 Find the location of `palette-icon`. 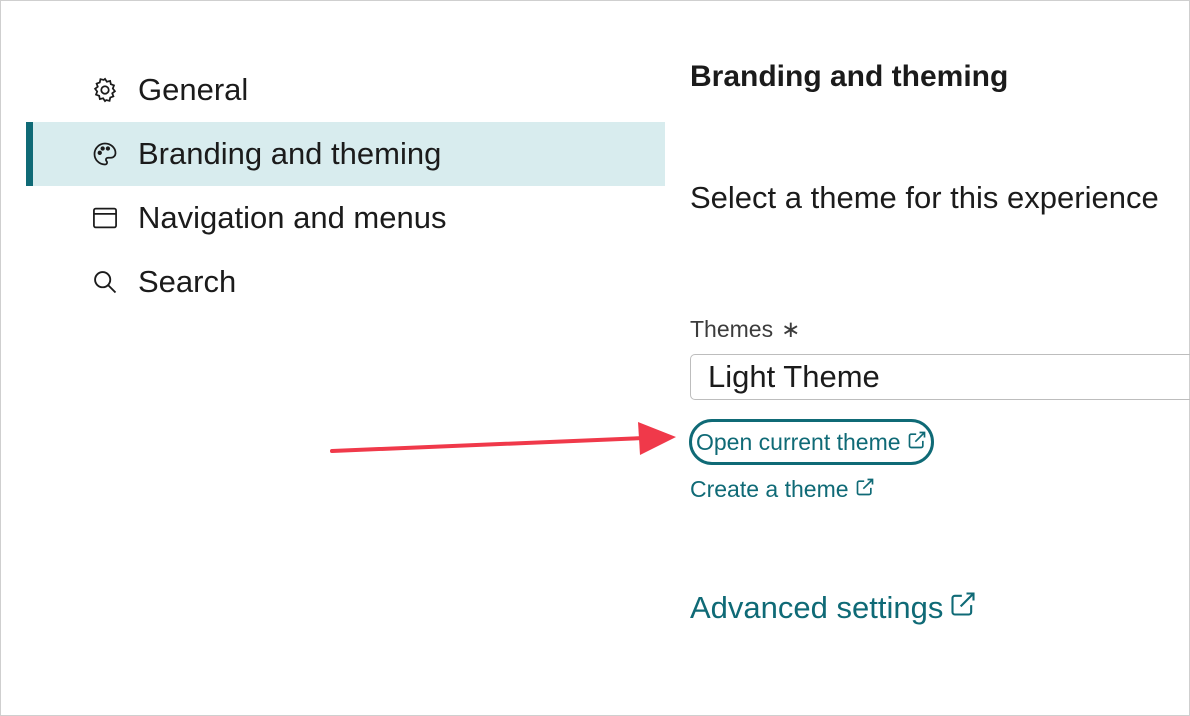

palette-icon is located at coordinates (105, 154).